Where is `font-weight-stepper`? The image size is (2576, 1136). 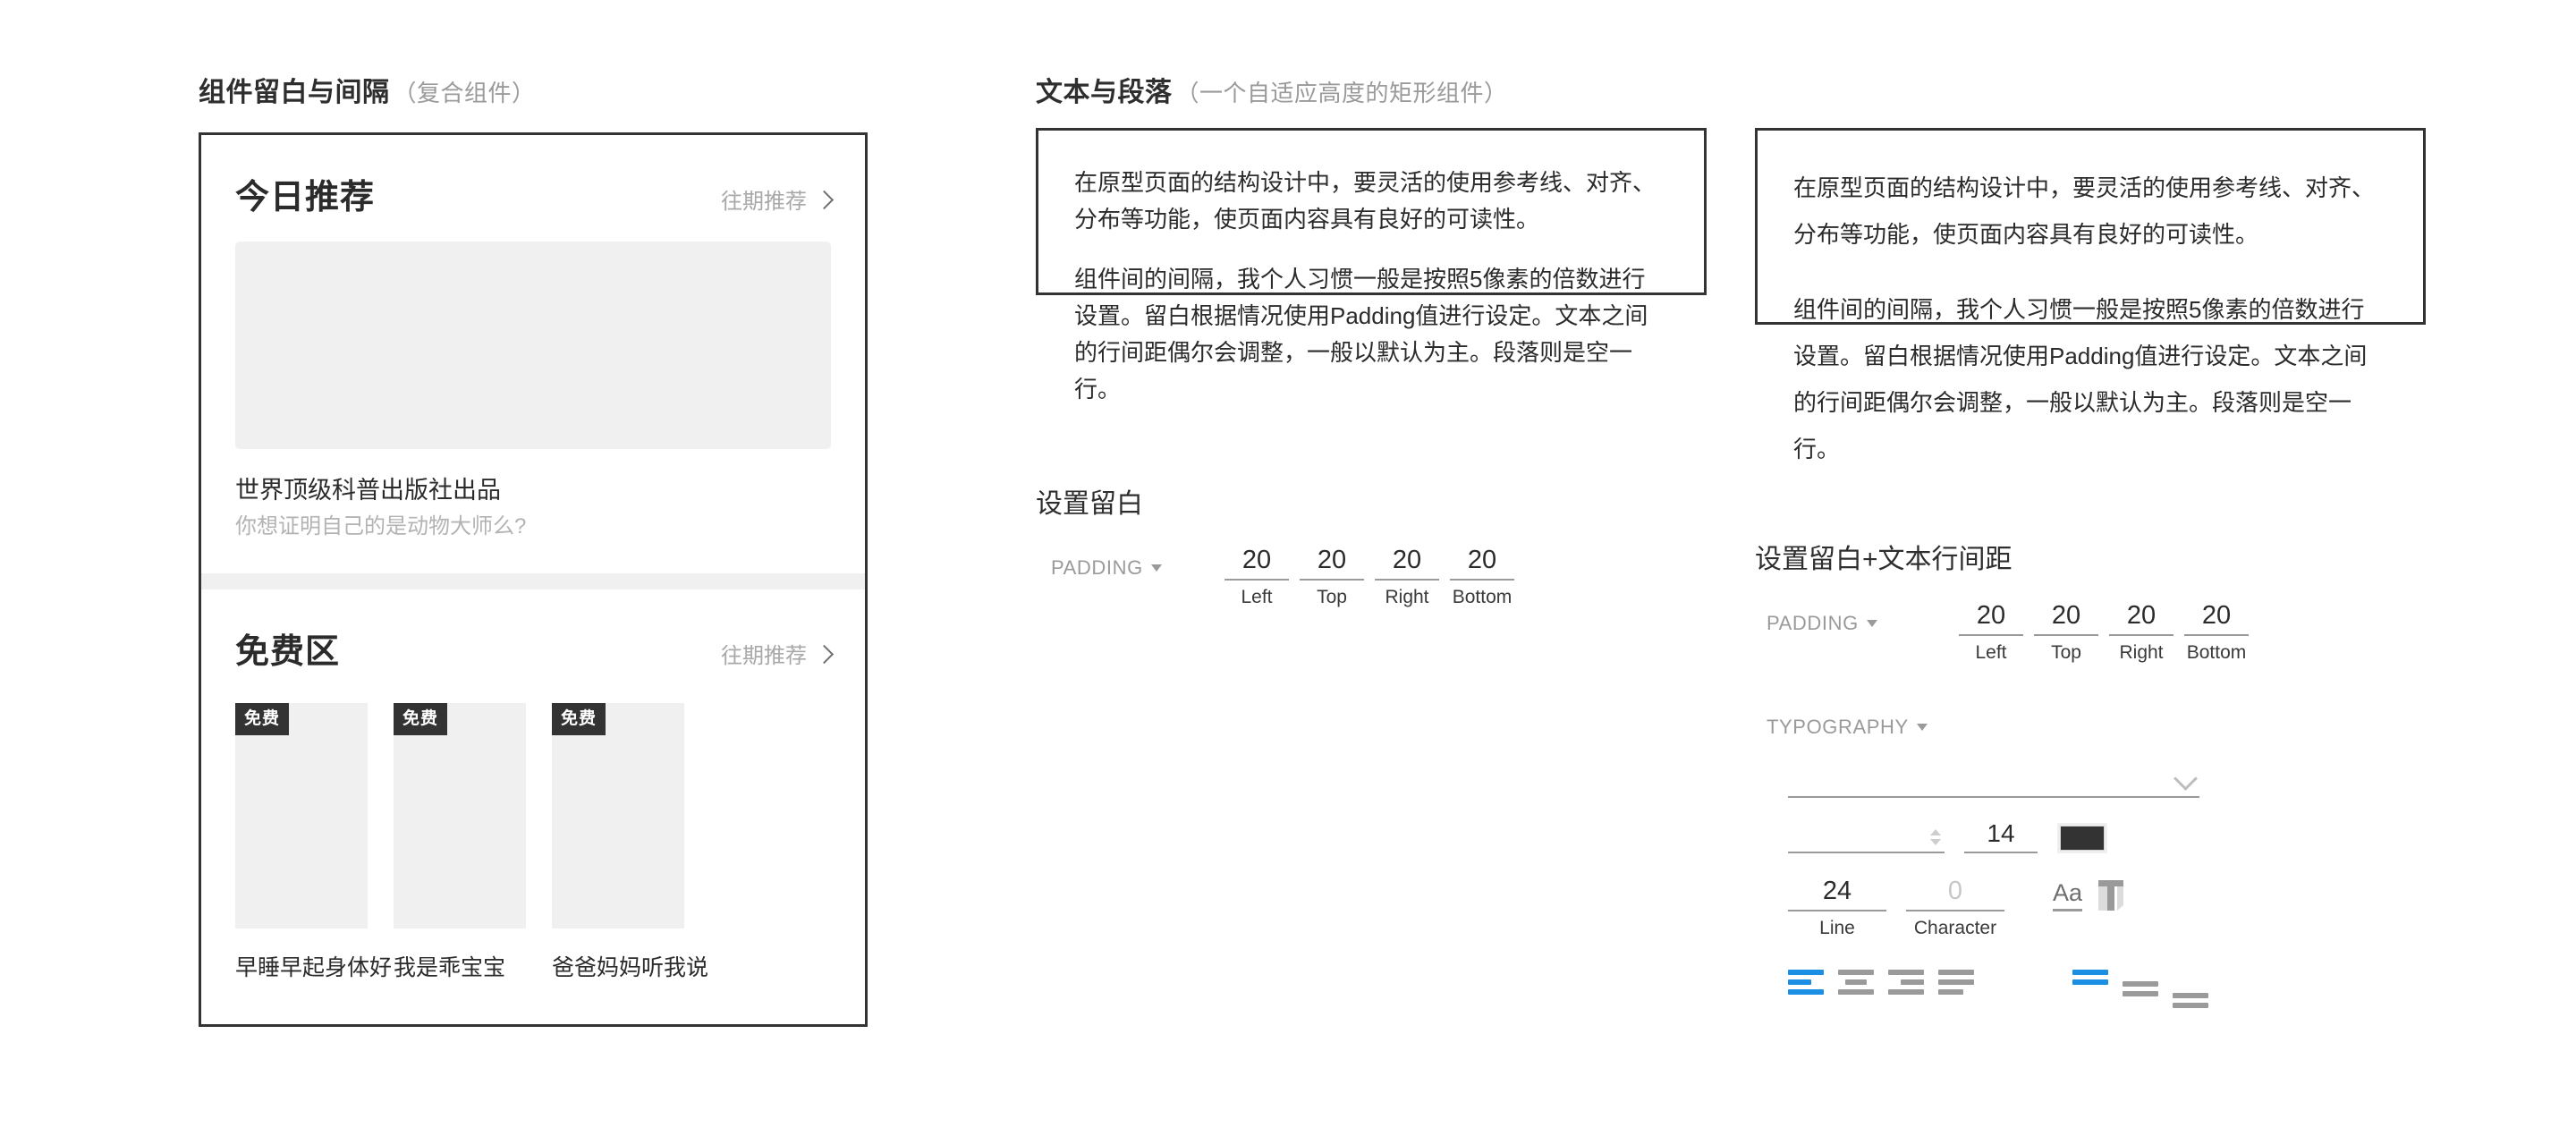 font-weight-stepper is located at coordinates (1866, 838).